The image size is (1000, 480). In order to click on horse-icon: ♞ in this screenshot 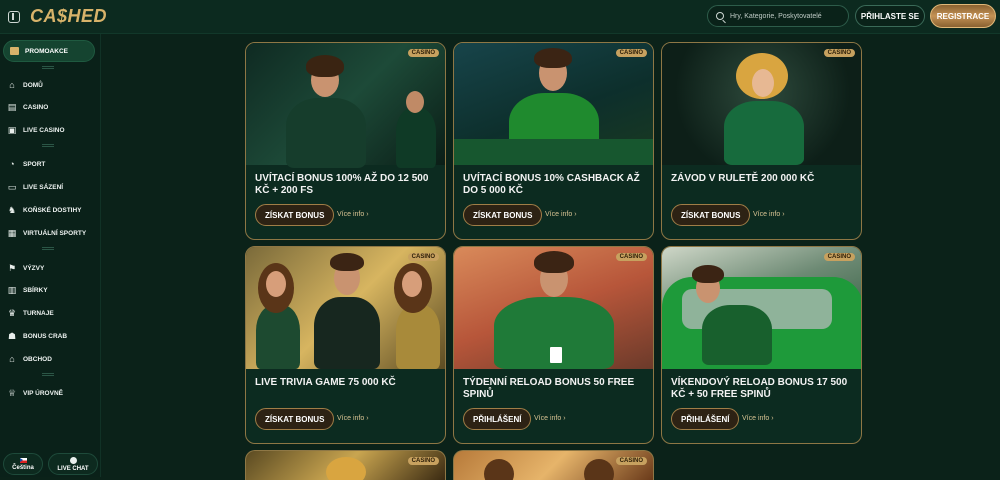, I will do `click(12, 209)`.